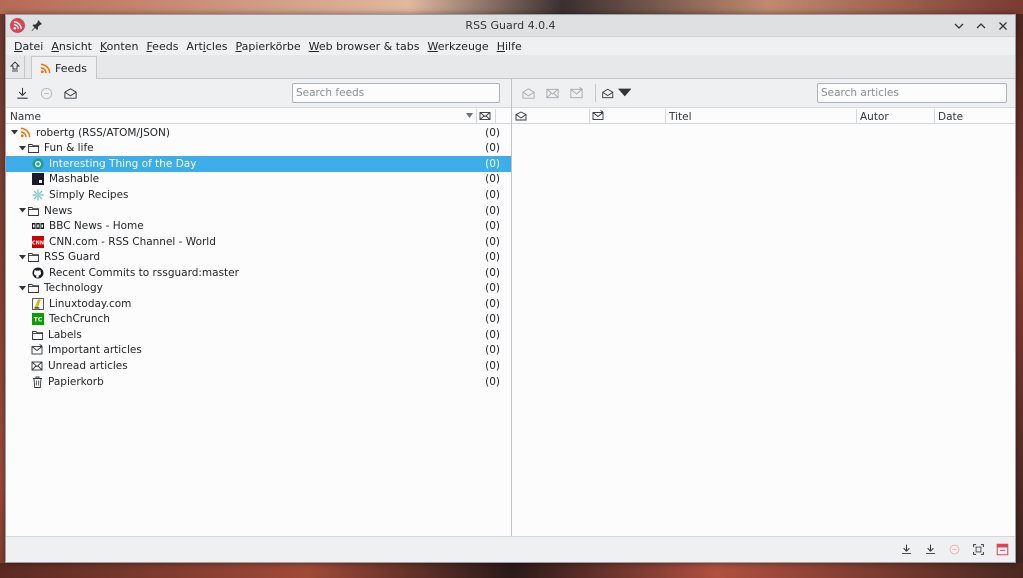 Image resolution: width=1023 pixels, height=578 pixels. Describe the element at coordinates (510, 25) in the screenshot. I see `window-title: RSS Guard 4.0.4` at that location.